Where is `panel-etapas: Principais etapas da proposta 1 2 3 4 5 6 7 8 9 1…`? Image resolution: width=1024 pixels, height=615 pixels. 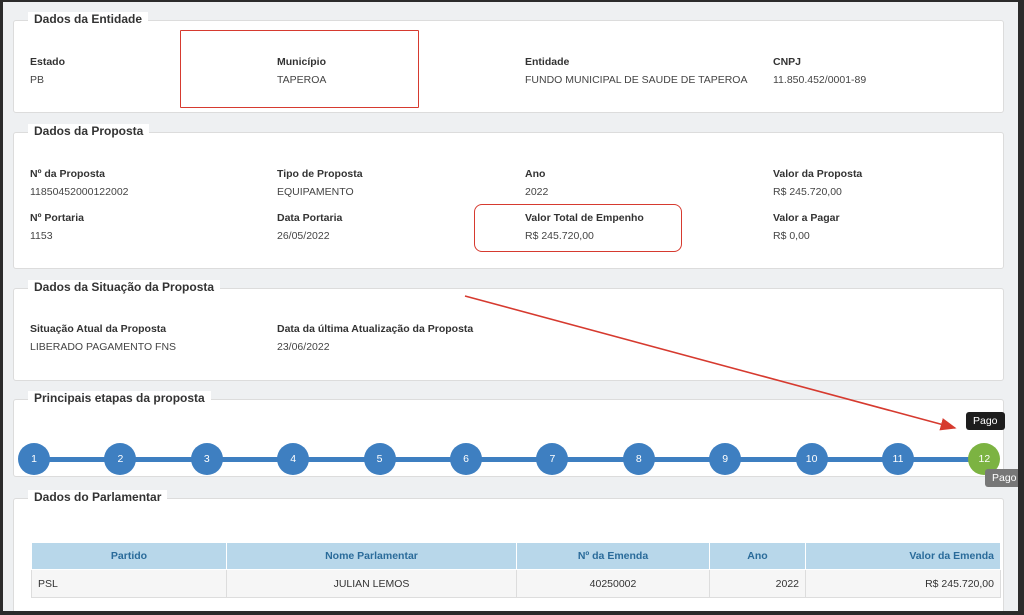 panel-etapas: Principais etapas da proposta 1 2 3 4 5 6 7 8 9 1… is located at coordinates (509, 434).